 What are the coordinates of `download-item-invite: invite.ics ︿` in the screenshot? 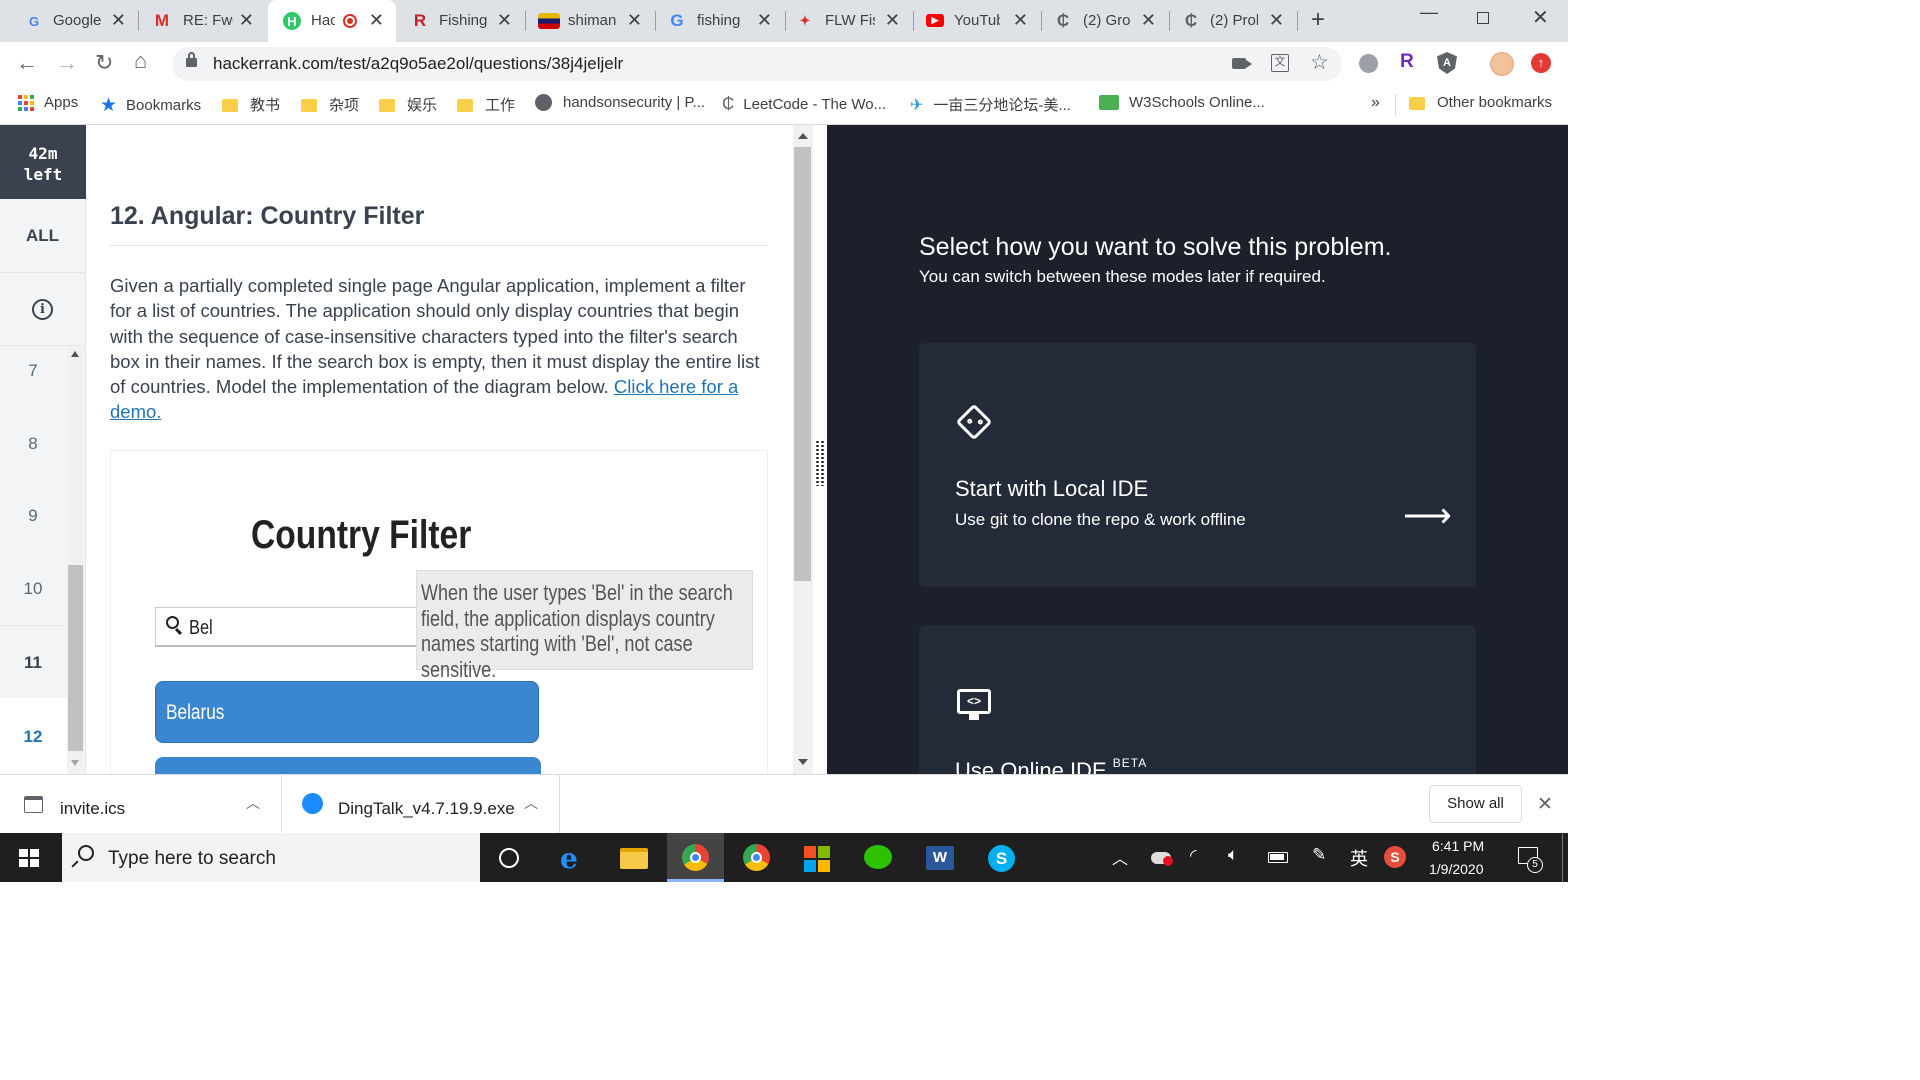 It's located at (141, 804).